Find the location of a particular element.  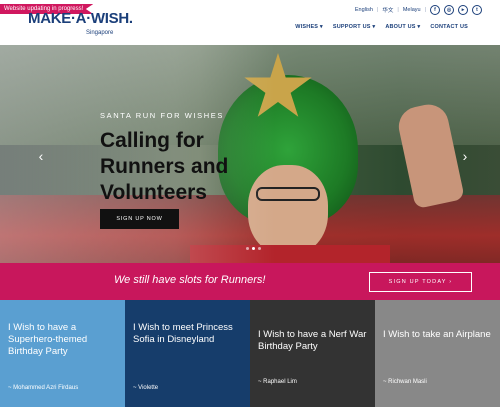

wish-child-name: ~ Raphael Lim is located at coordinates (277, 382).